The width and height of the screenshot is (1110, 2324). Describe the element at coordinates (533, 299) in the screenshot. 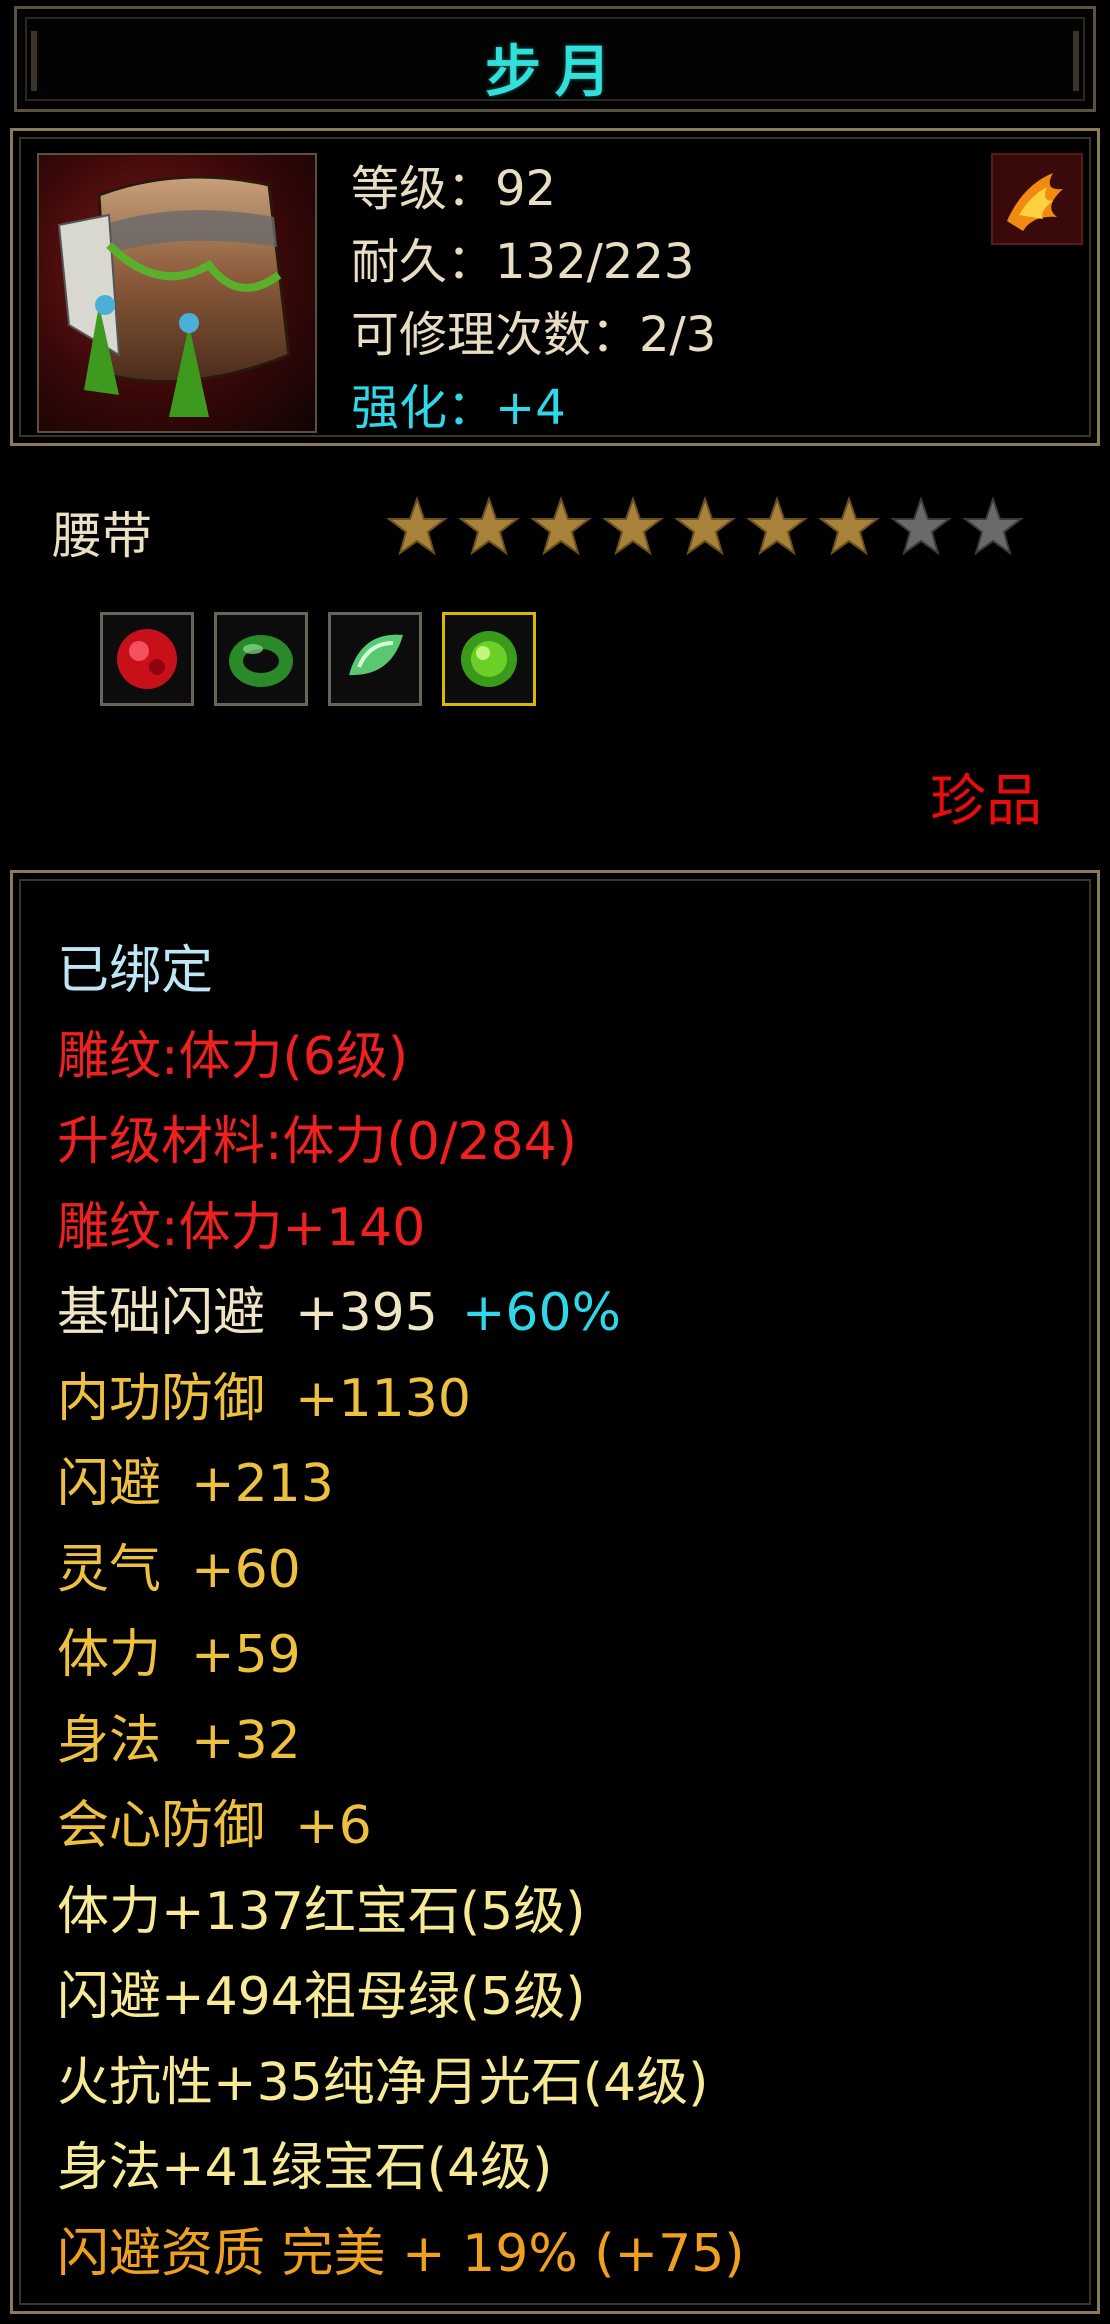

I see `item-info-lines: 等级：92 耐久：132/223 可修理次数：2/3 强化：+4` at that location.